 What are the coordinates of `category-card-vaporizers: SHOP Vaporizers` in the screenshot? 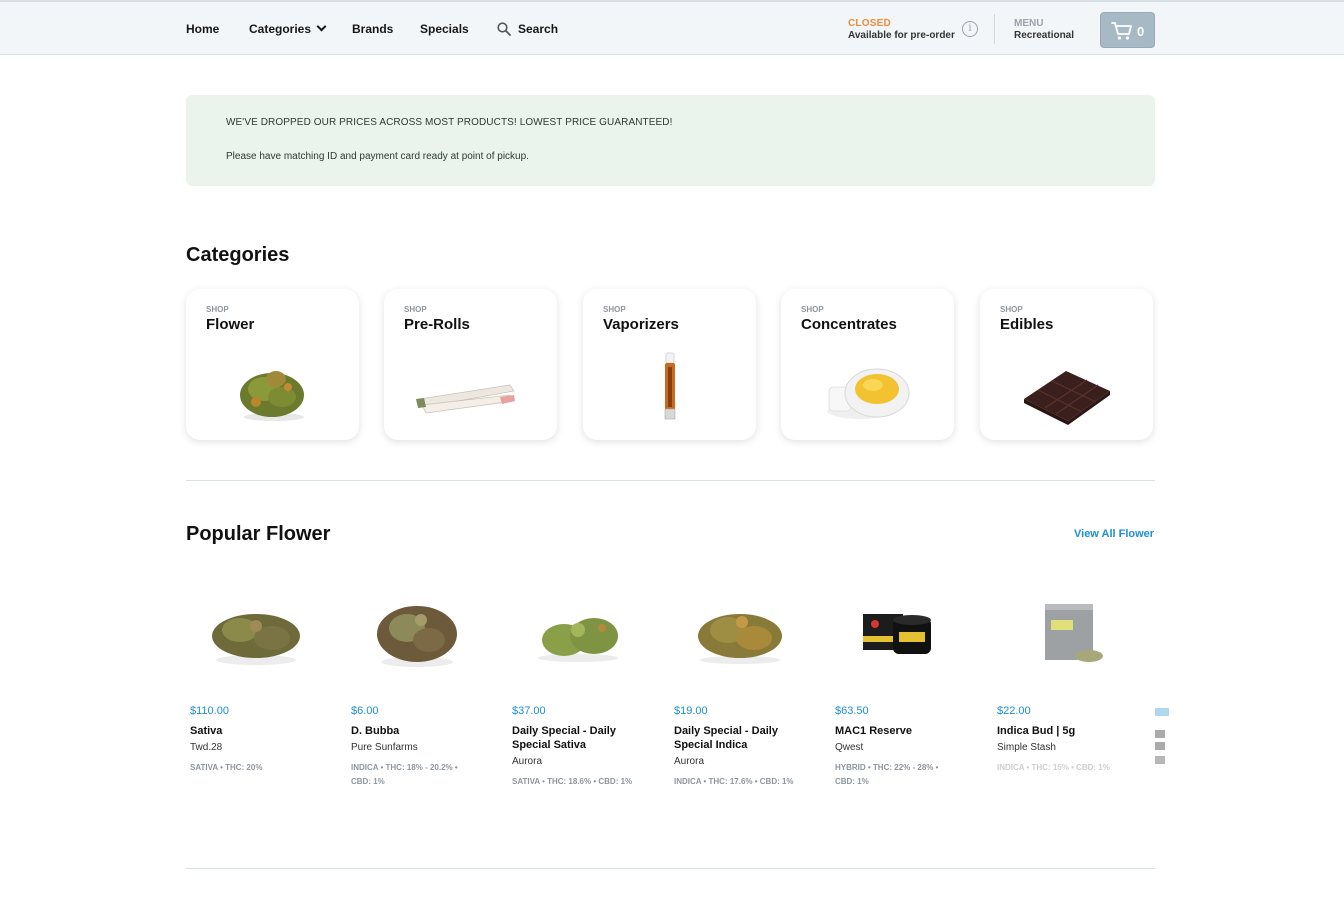 It's located at (669, 364).